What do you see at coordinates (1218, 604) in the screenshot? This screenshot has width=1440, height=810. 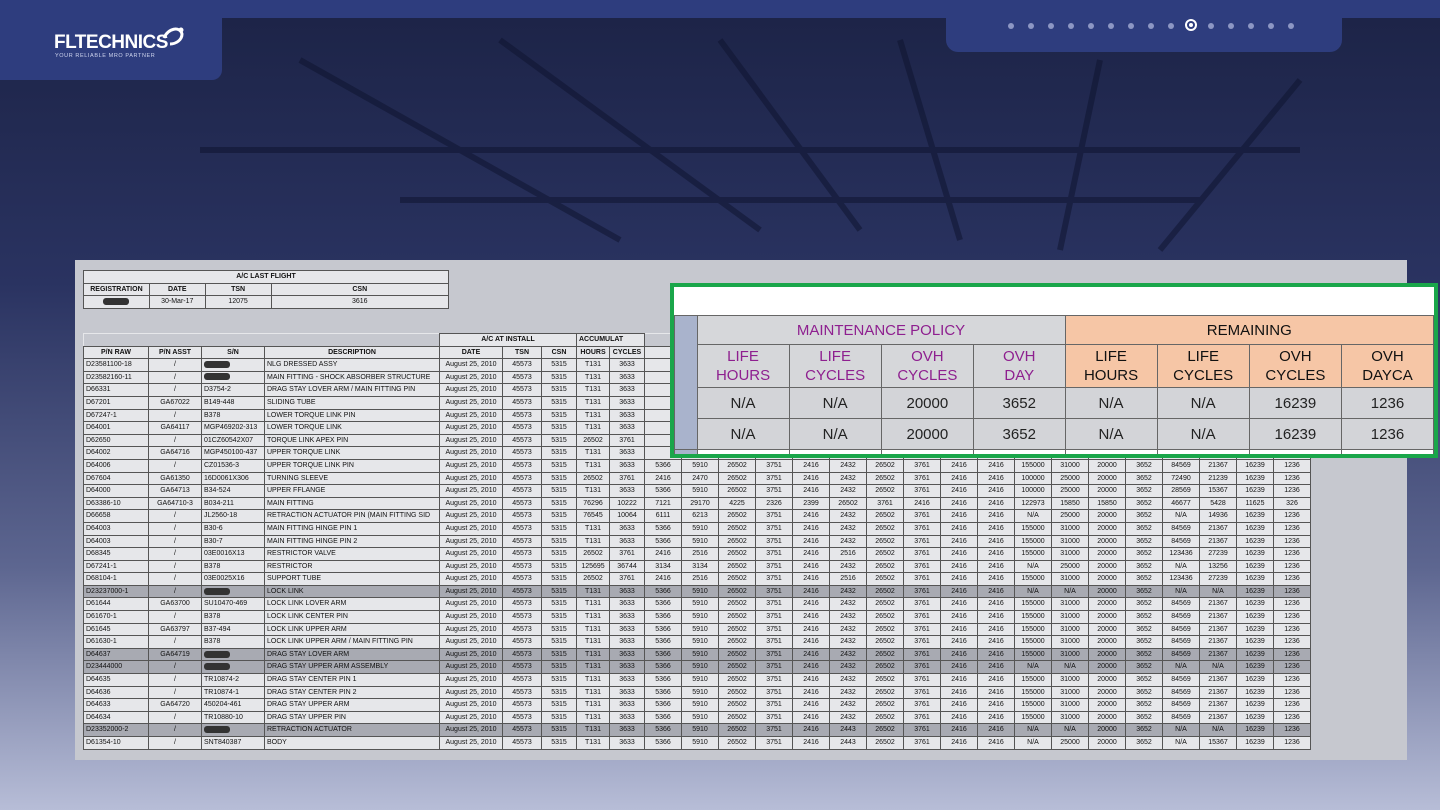 I see `cell-value: 21367` at bounding box center [1218, 604].